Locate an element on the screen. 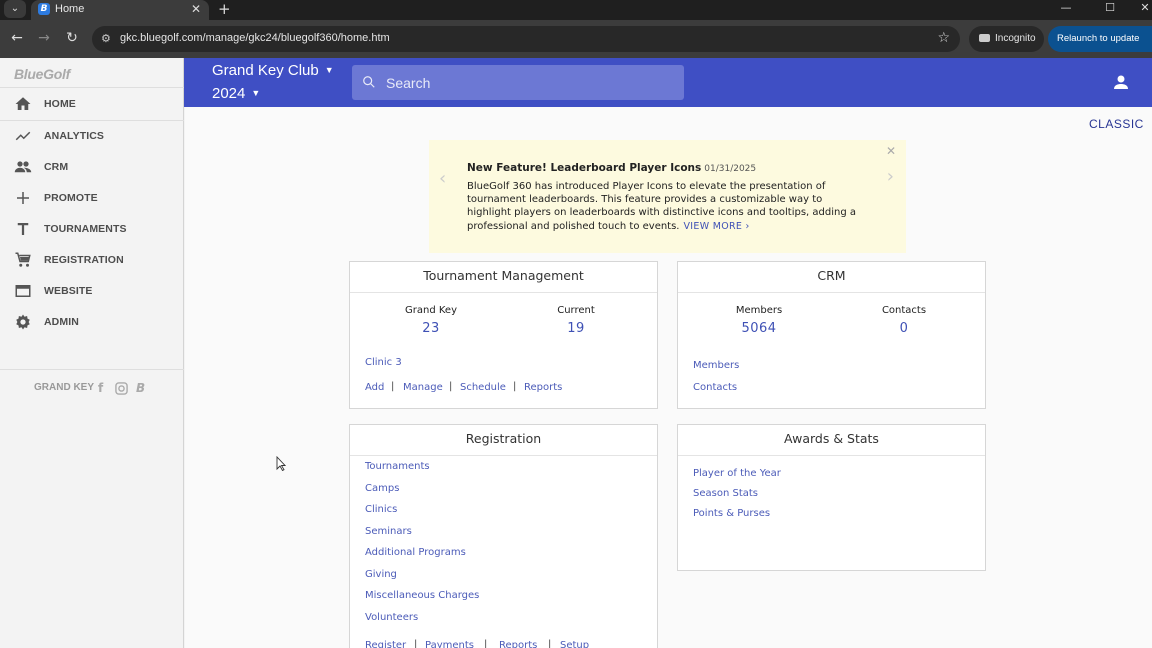 This screenshot has width=1152, height=648. close-icon: ✕ is located at coordinates (891, 151).